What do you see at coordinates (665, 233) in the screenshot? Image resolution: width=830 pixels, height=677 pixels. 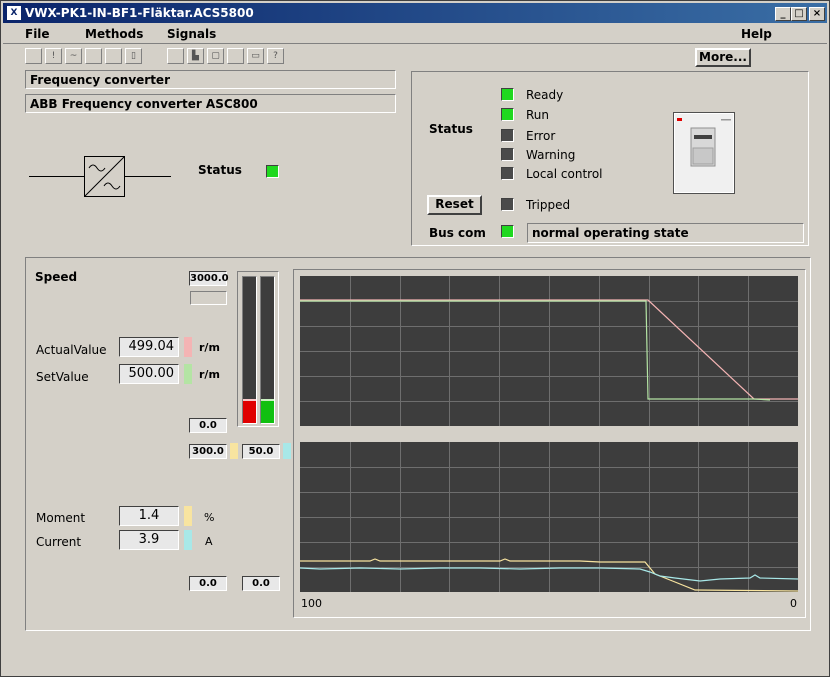 I see `buscom-text-field: normal operating state` at bounding box center [665, 233].